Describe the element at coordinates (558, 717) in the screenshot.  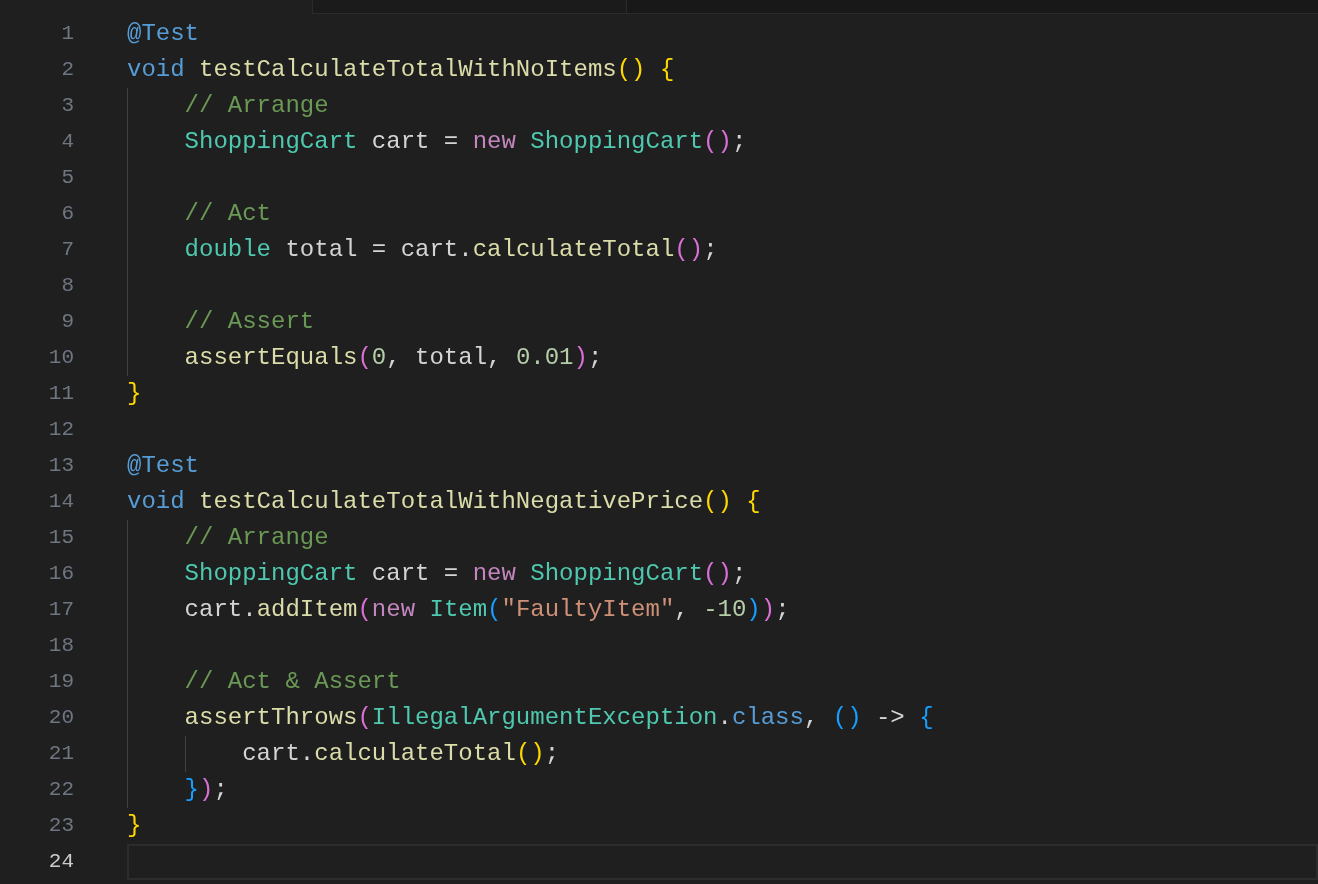
I see `code-line: assertThrows(IllegalArgumentException.class, () -> {` at that location.